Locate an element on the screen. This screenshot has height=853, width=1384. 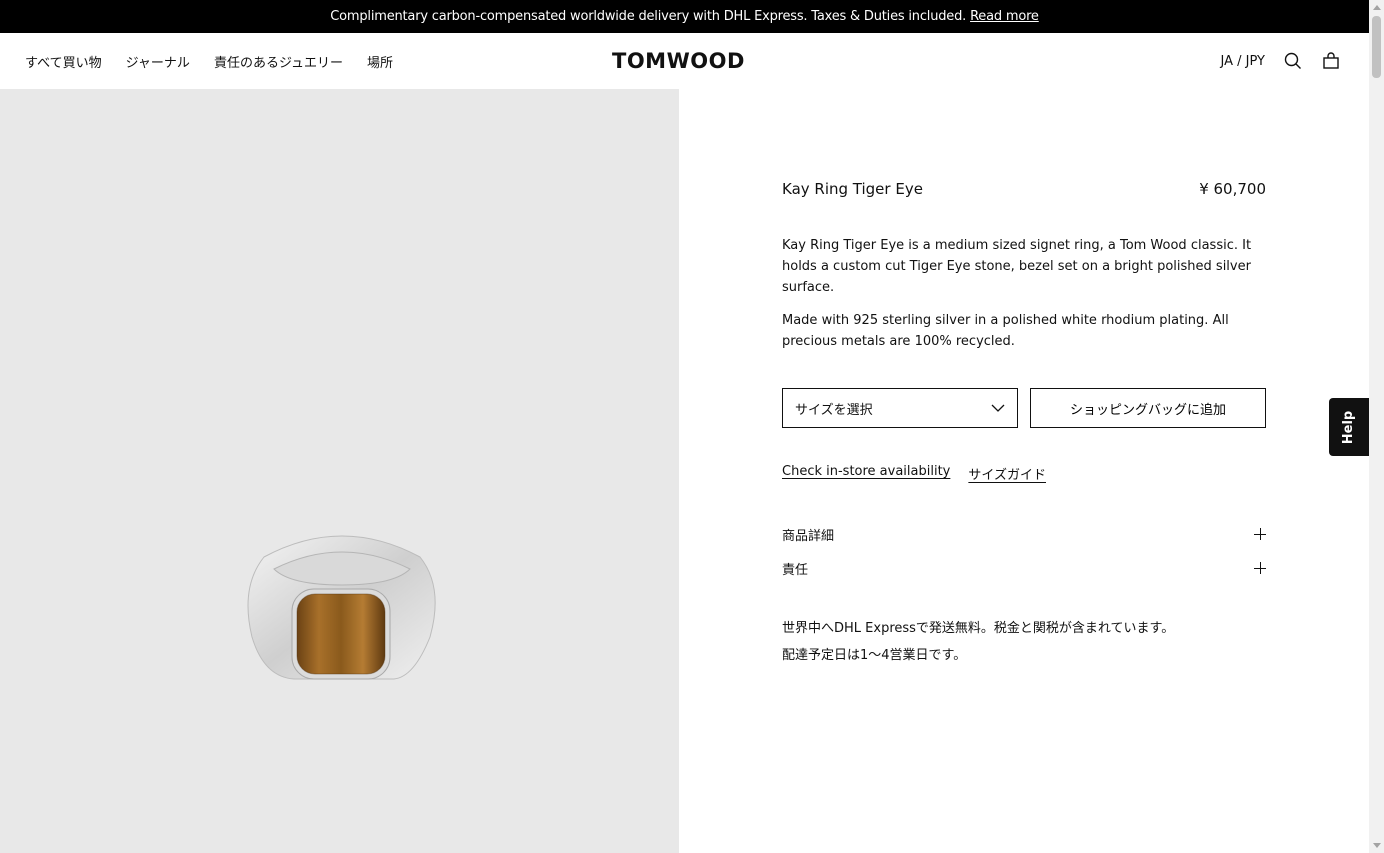
size-select-label: サイズを選択 is located at coordinates (834, 410).